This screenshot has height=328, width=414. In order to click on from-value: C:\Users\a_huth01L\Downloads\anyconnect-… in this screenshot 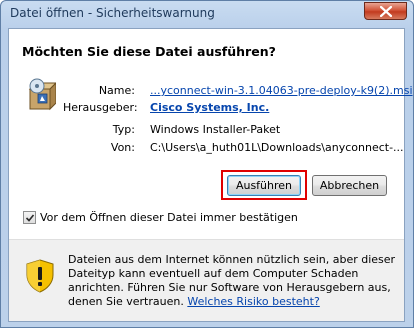, I will do `click(277, 147)`.